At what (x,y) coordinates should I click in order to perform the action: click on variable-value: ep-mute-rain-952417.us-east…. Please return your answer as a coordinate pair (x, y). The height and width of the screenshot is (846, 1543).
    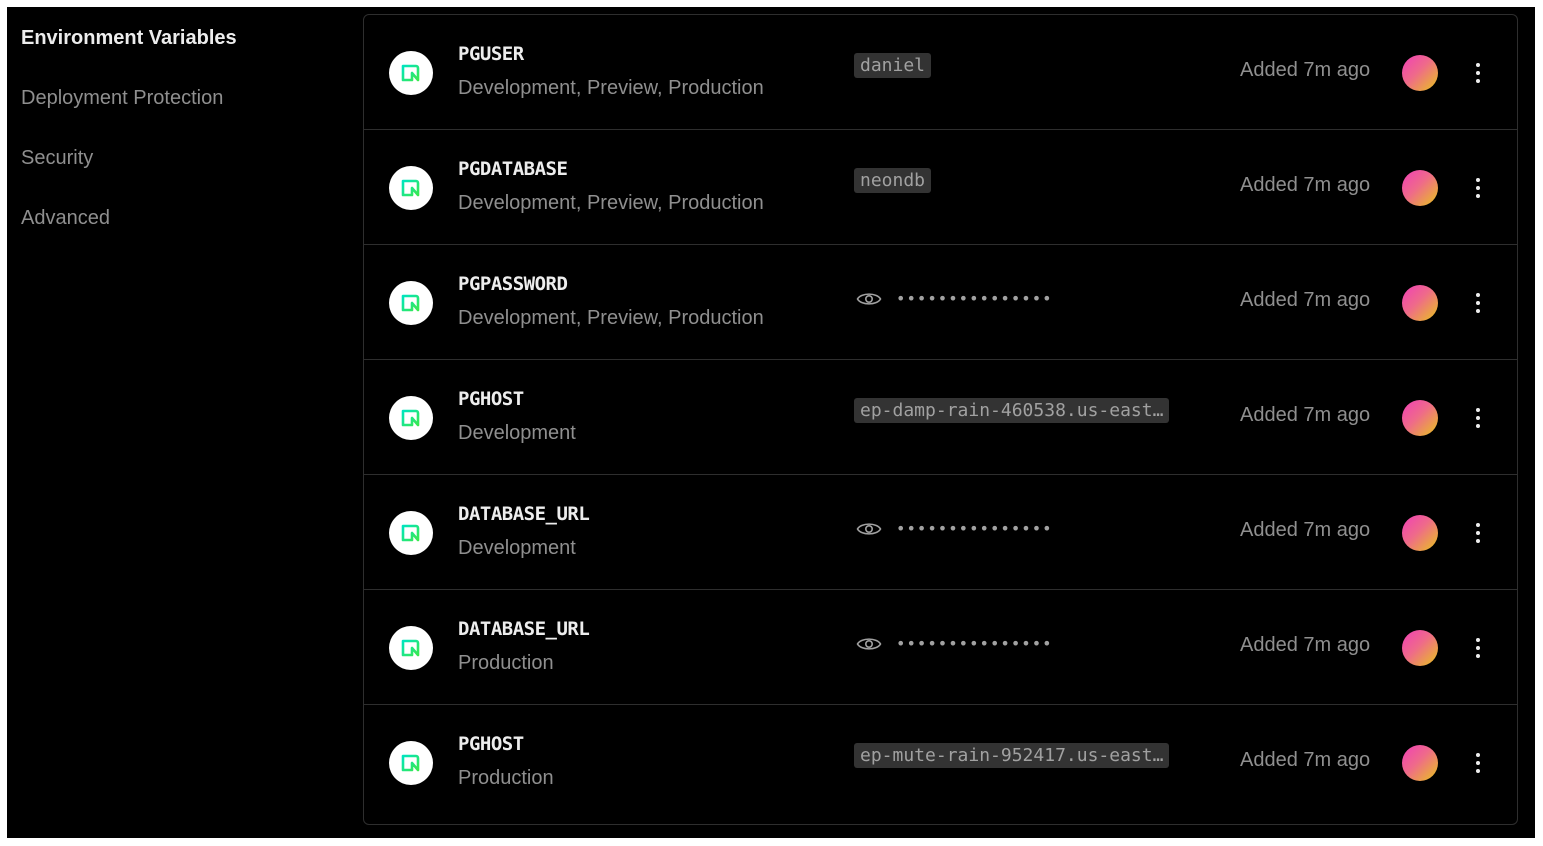
    Looking at the image, I should click on (1012, 755).